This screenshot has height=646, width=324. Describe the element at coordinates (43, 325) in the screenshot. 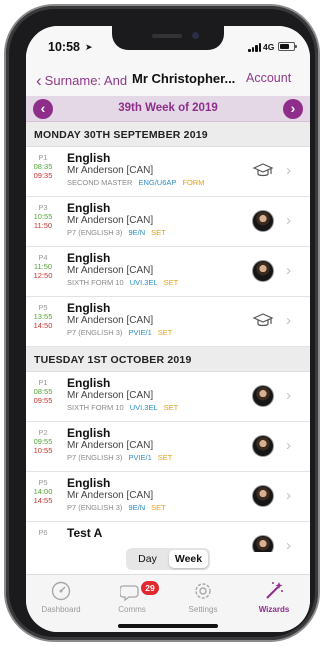

I see `end-time: 14:50` at that location.